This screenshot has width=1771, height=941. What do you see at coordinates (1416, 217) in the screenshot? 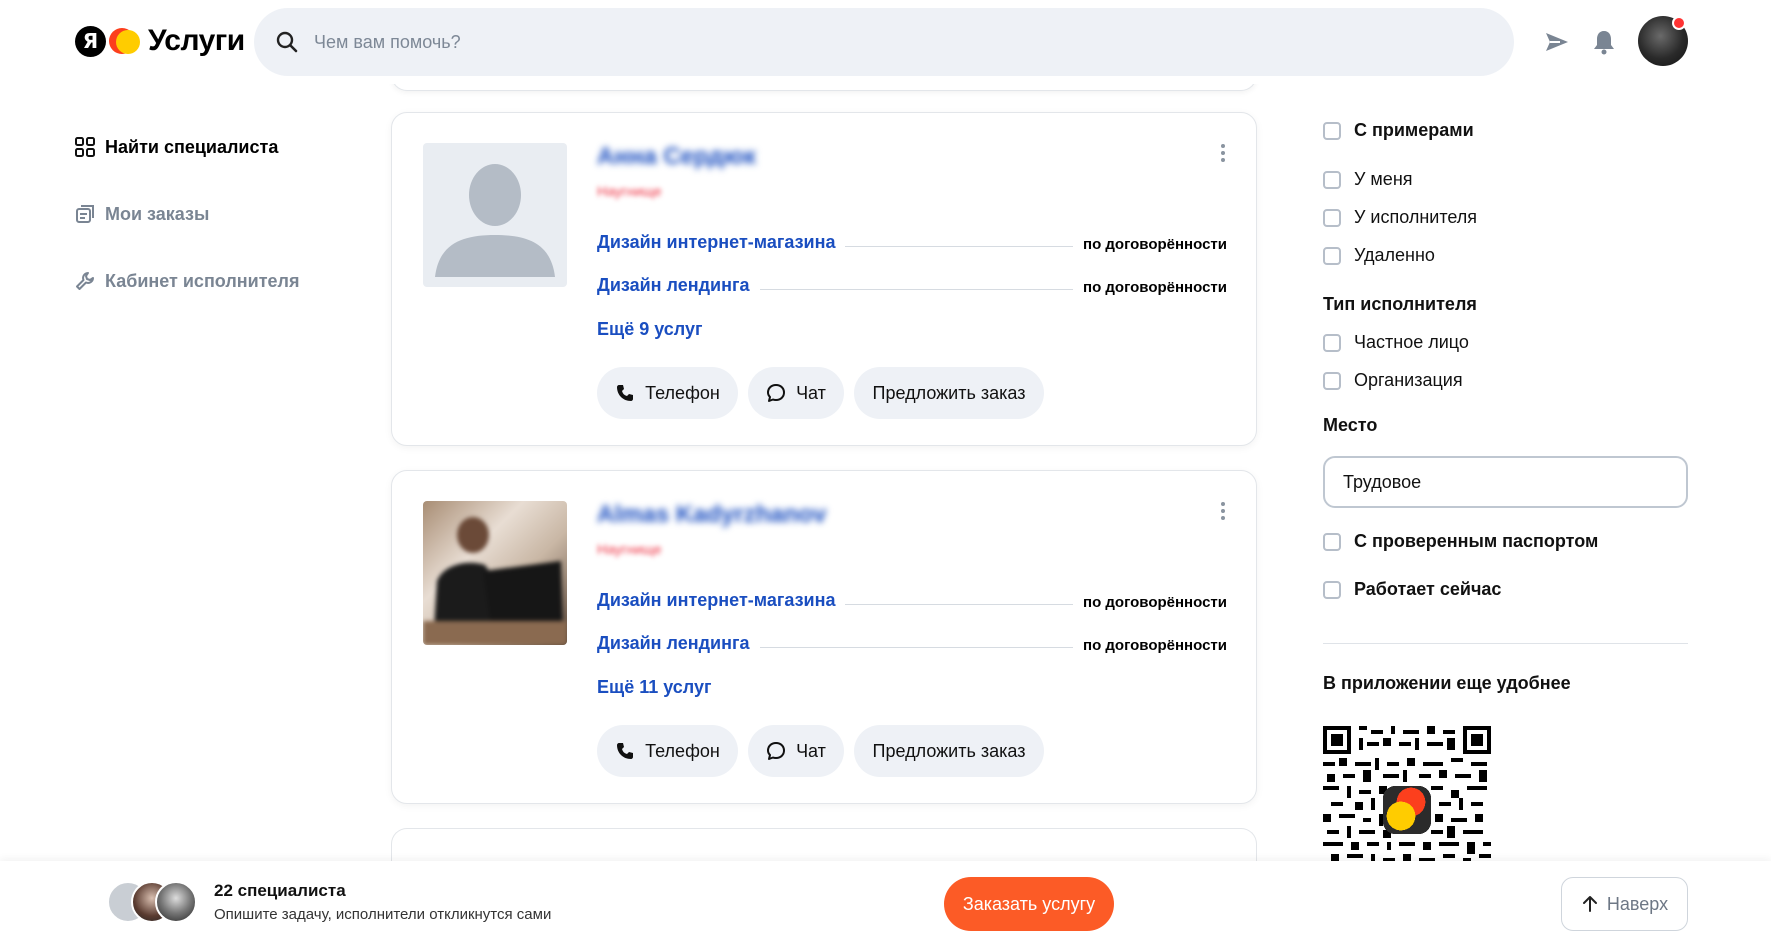
I see `filter-label: У исполнителя` at bounding box center [1416, 217].